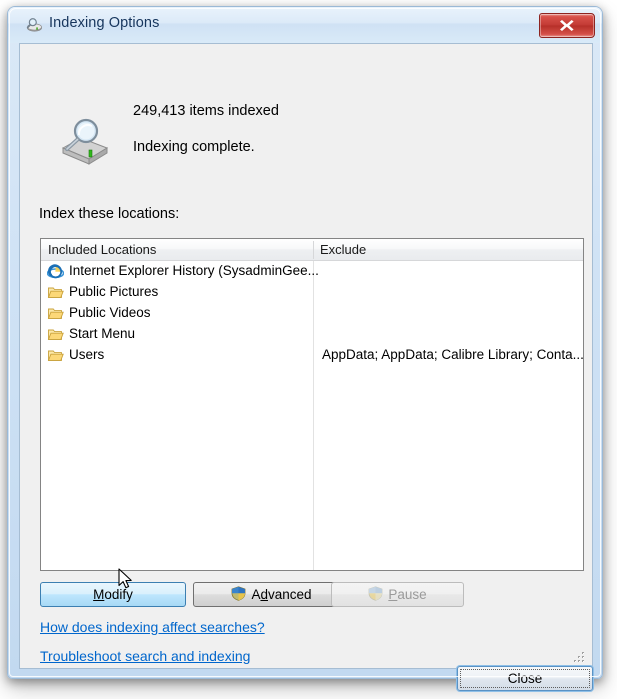  I want to click on list-header-row: Included Locations Exclude, so click(312, 250).